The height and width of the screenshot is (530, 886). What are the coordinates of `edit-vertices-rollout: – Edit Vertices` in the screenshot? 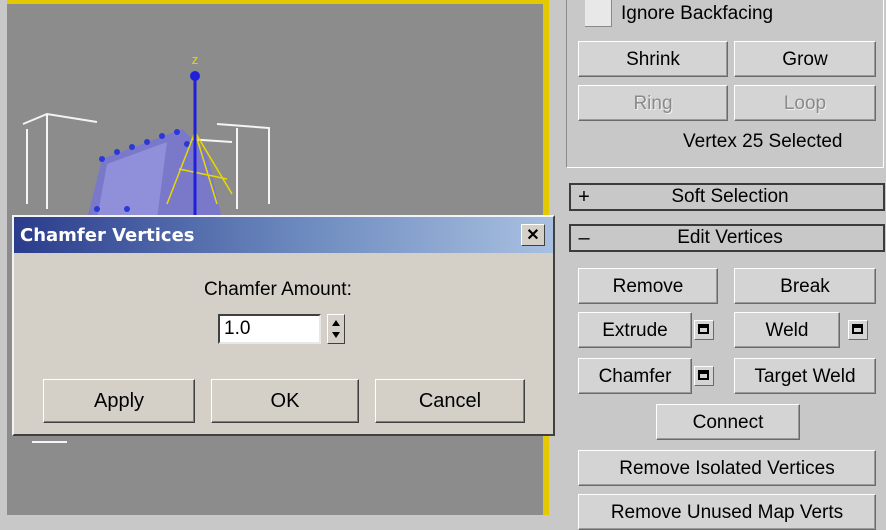 It's located at (727, 238).